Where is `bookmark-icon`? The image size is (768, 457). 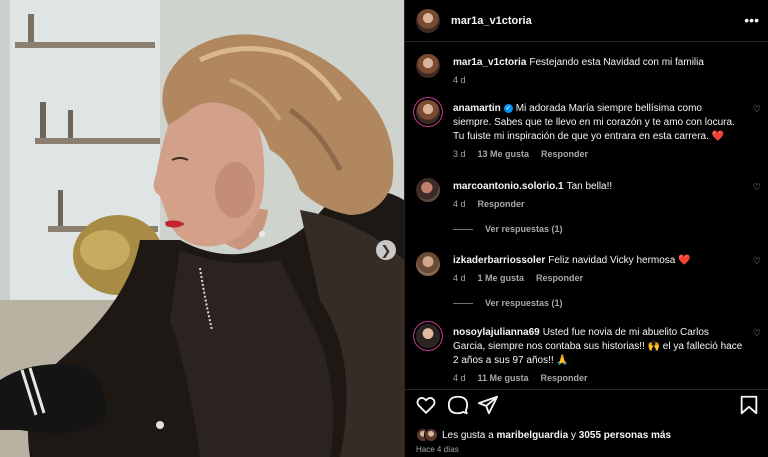 bookmark-icon is located at coordinates (749, 405).